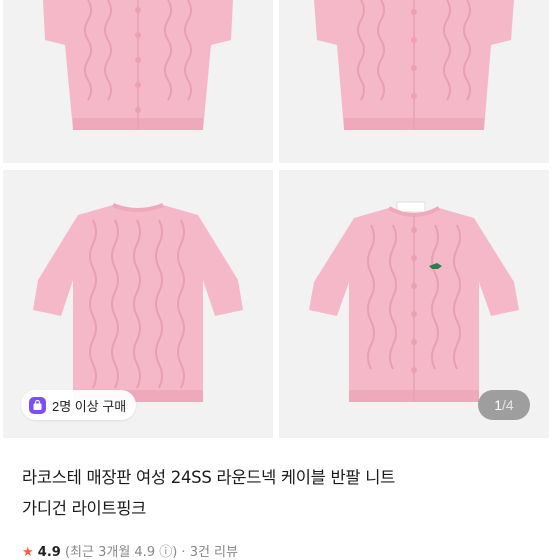 This screenshot has height=560, width=552. I want to click on rating-value: 4.9, so click(49, 552).